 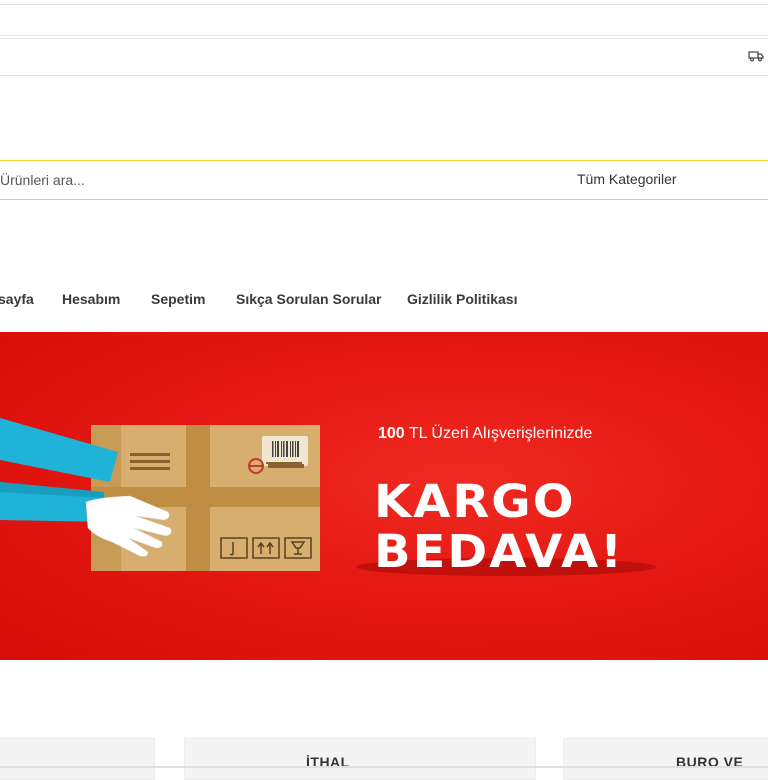 What do you see at coordinates (627, 179) in the screenshot?
I see `category-select: Tüm Kategoriler` at bounding box center [627, 179].